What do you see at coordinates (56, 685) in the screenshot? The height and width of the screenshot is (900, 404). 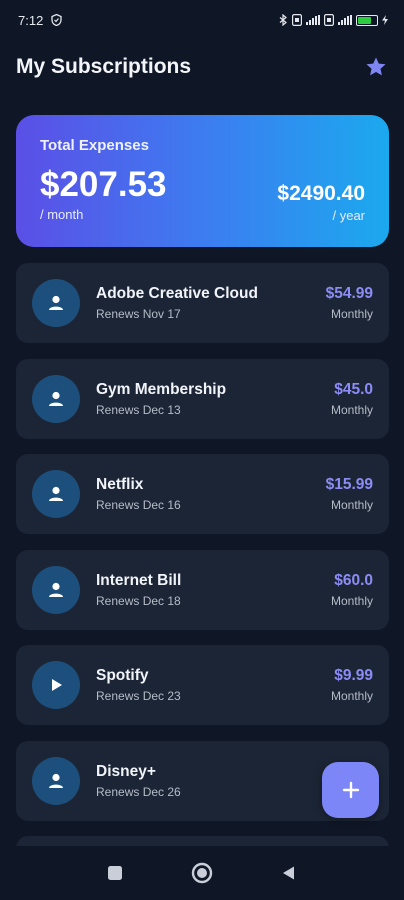 I see `play-icon` at bounding box center [56, 685].